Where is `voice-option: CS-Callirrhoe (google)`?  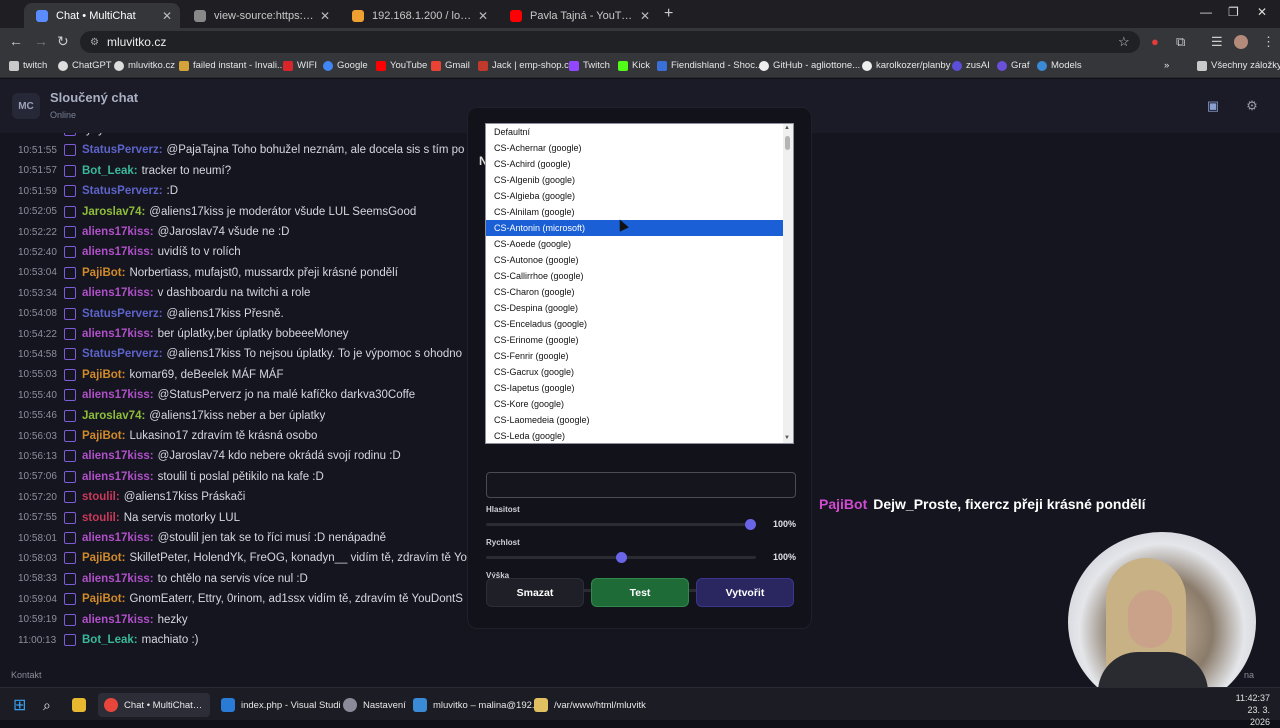
voice-option: CS-Callirrhoe (google) is located at coordinates (634, 276).